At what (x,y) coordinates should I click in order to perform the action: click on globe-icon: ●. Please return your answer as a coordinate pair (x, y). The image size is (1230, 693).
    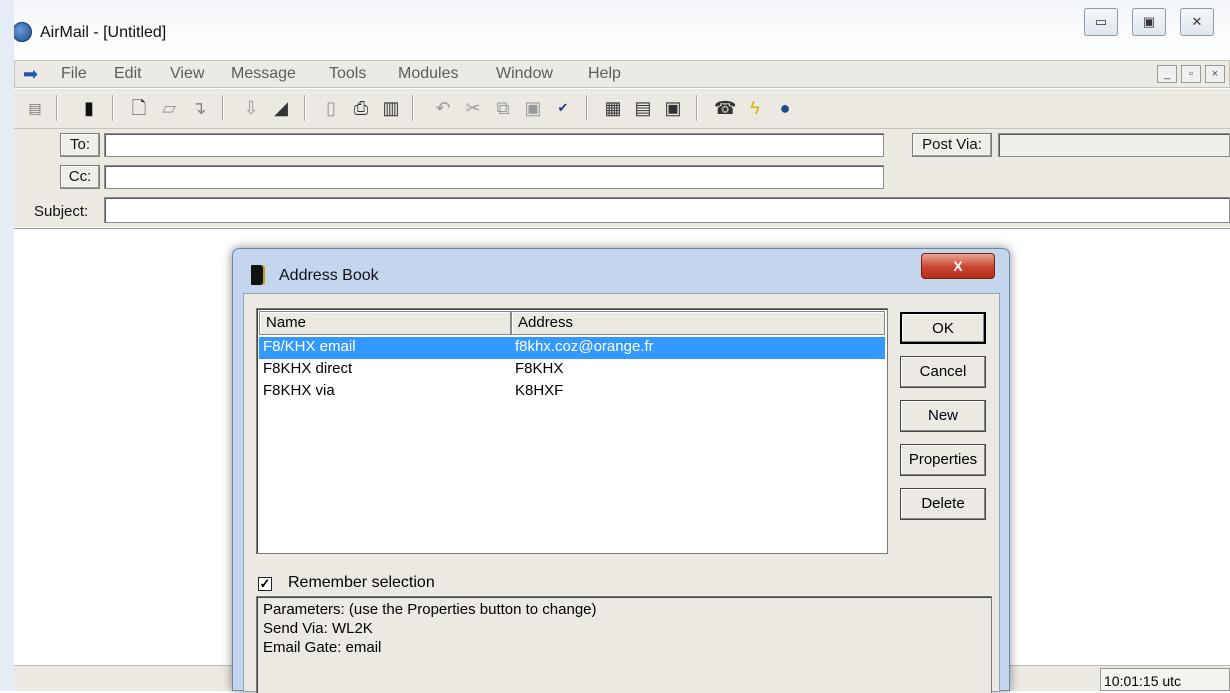
    Looking at the image, I should click on (785, 108).